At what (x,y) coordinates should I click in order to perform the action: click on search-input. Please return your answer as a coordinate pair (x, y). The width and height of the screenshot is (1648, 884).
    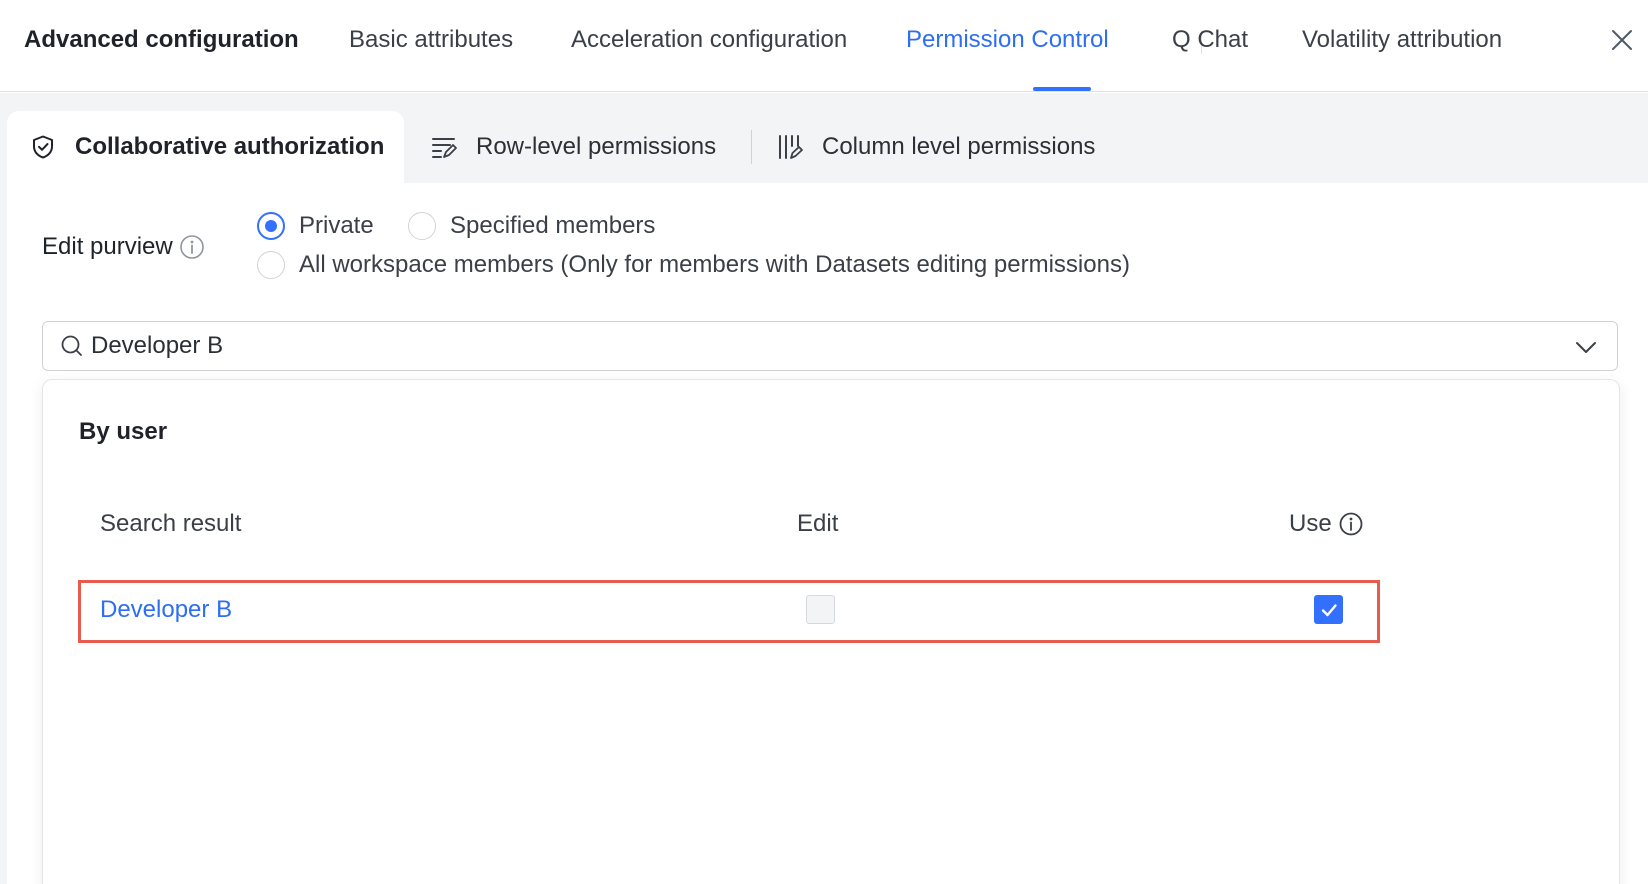
    Looking at the image, I should click on (791, 346).